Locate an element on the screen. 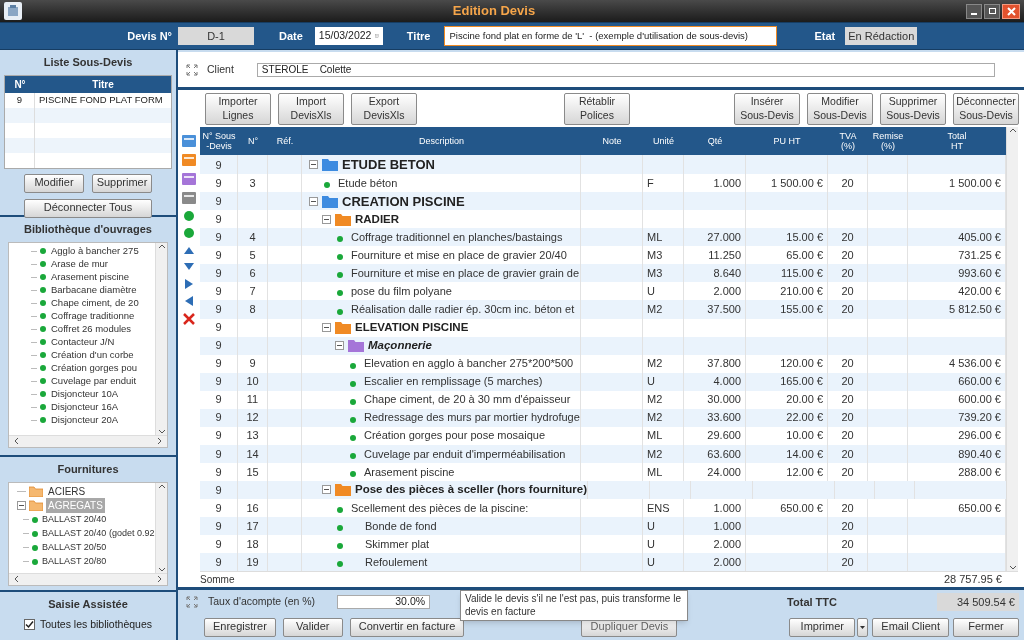 Image resolution: width=1024 pixels, height=640 pixels. footer-button: Imprimer is located at coordinates (822, 627).